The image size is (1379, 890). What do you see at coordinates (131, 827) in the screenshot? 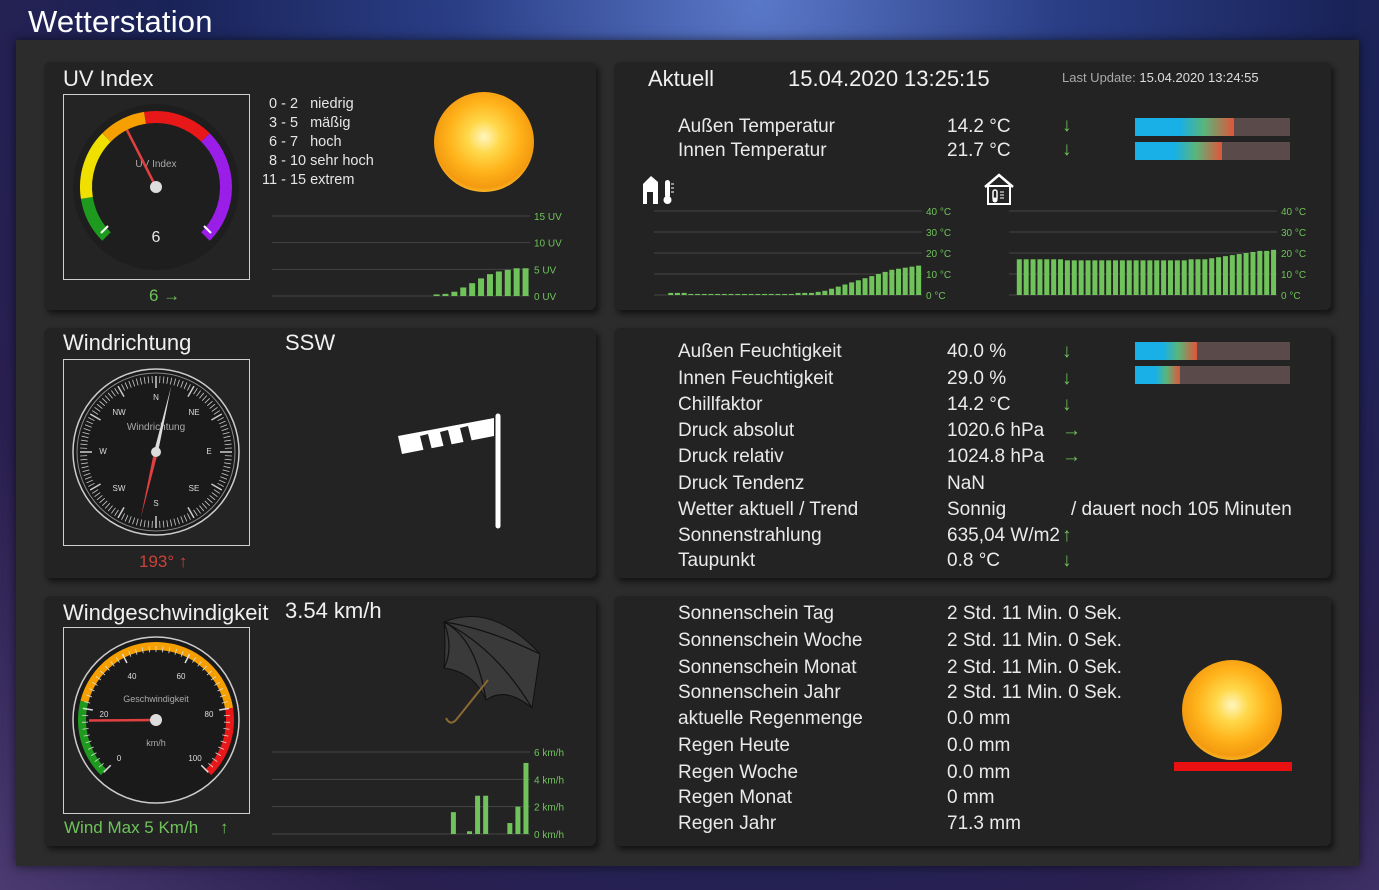
I see `wind-max: Wind Max 5 Km/h` at bounding box center [131, 827].